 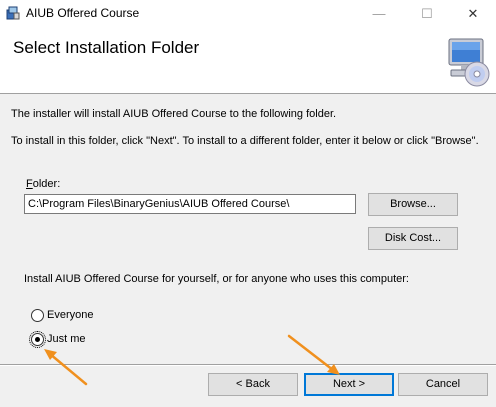 What do you see at coordinates (66, 367) in the screenshot?
I see `arrow-to-just-me-icon` at bounding box center [66, 367].